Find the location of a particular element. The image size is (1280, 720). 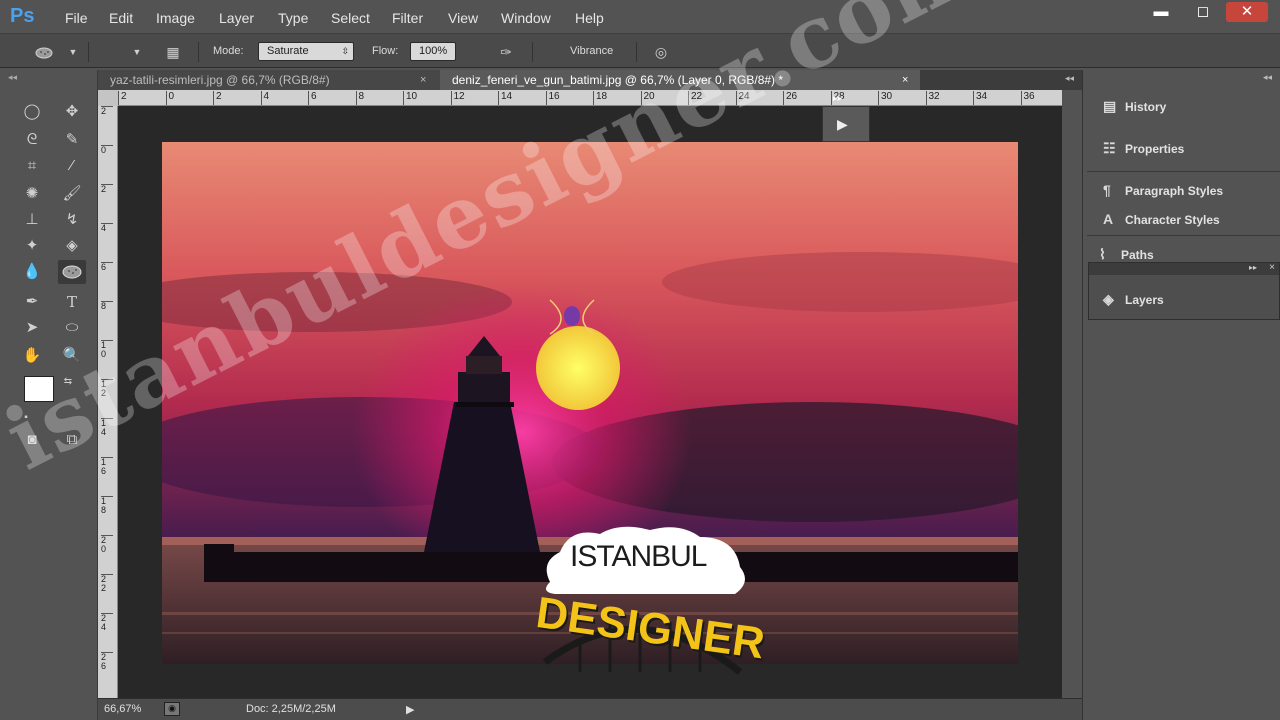

flow-value: 100% is located at coordinates (433, 51).